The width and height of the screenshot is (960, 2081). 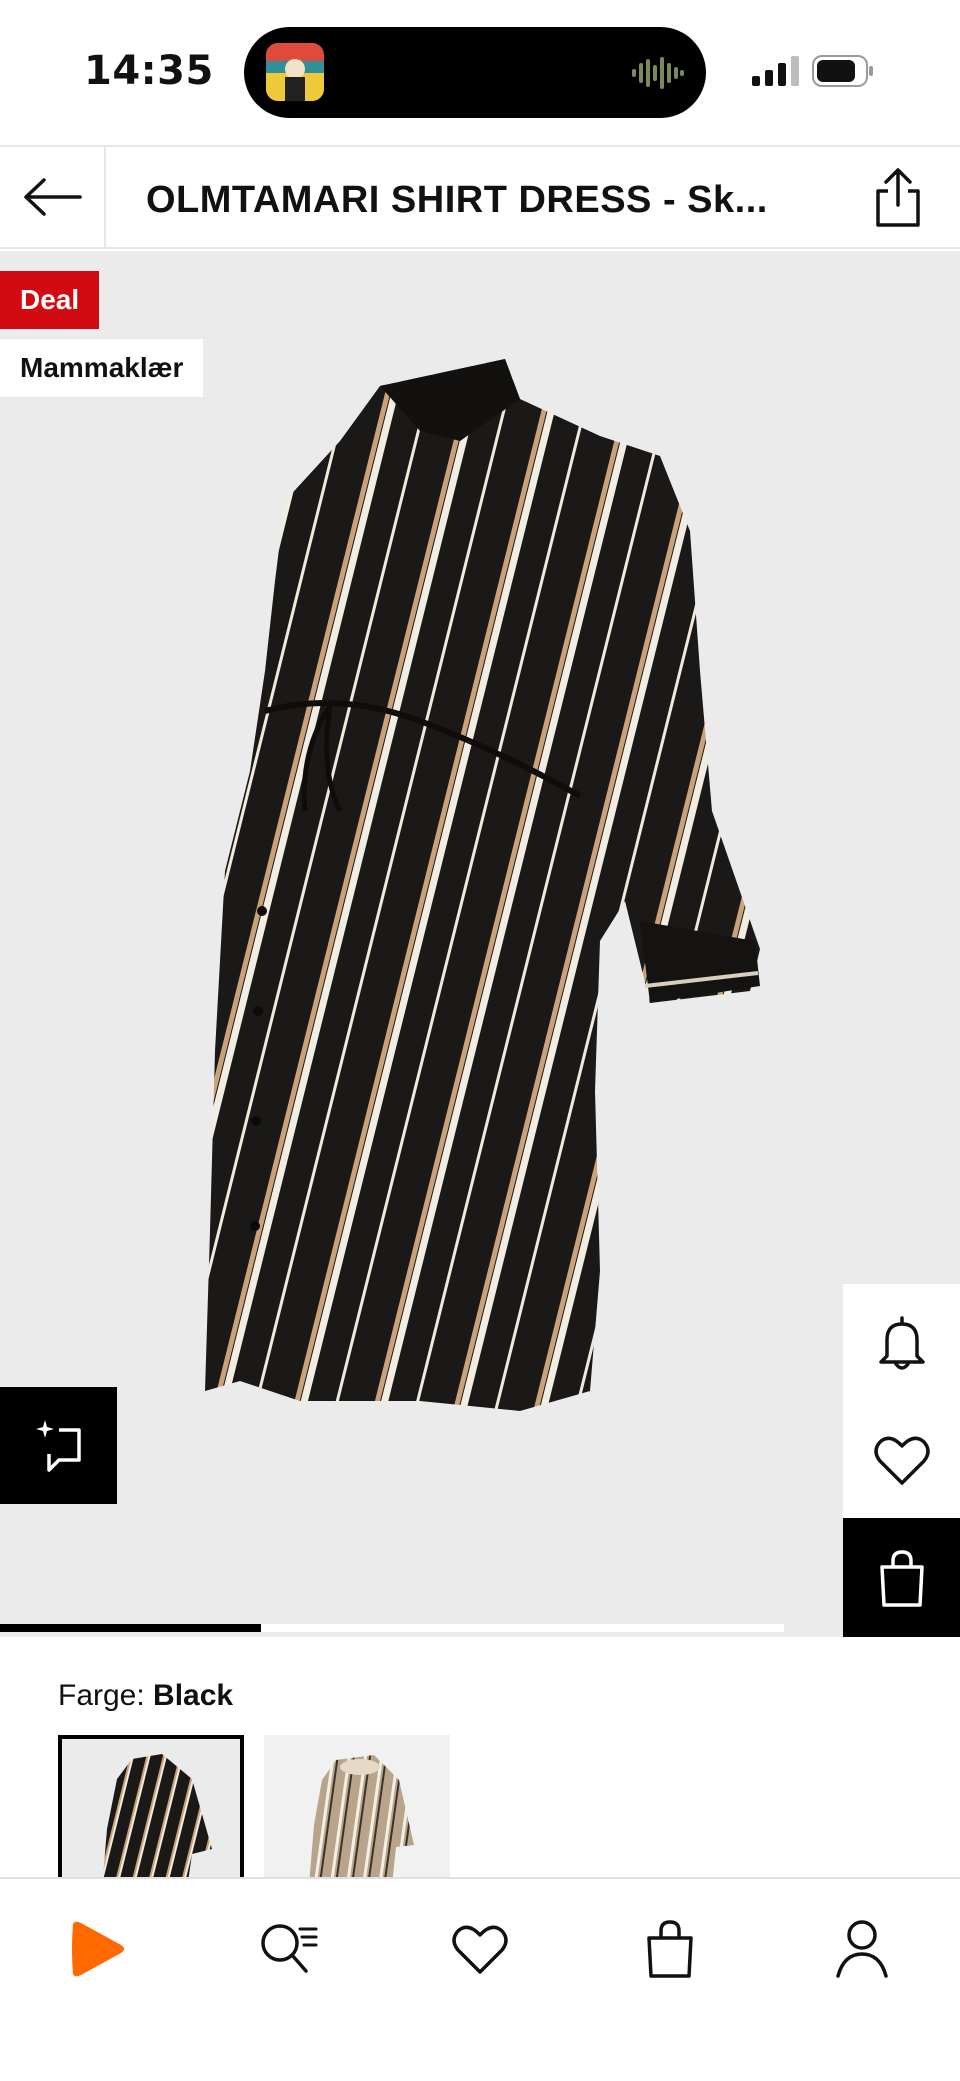 I want to click on color-swatch-black, so click(x=151, y=1810).